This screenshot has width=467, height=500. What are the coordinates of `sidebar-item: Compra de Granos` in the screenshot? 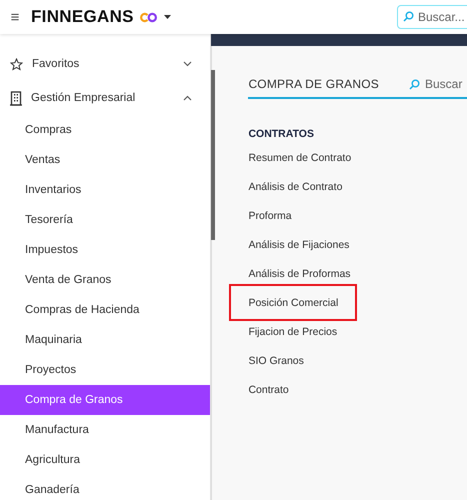 It's located at (105, 400).